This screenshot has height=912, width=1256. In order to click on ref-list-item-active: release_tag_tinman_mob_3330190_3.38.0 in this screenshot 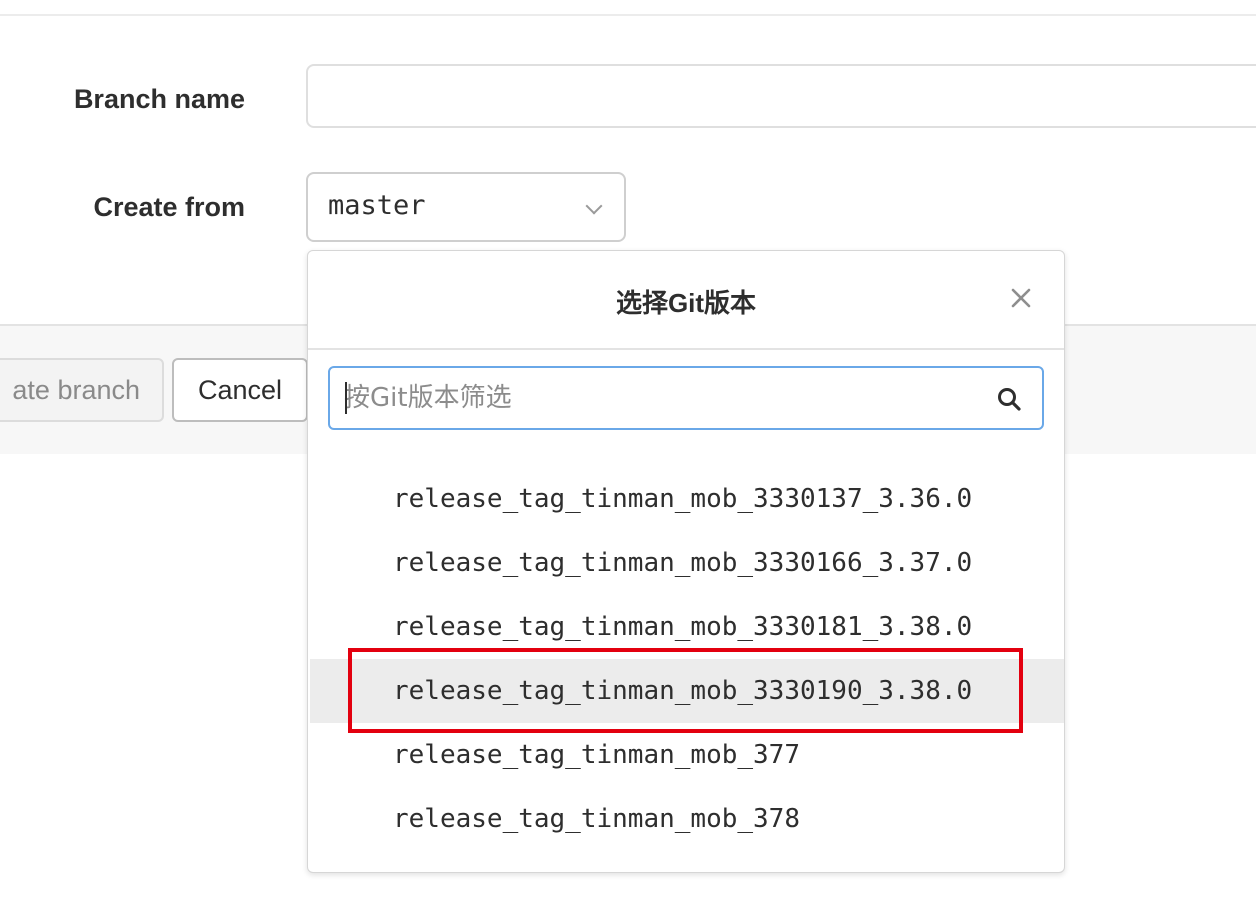, I will do `click(687, 691)`.